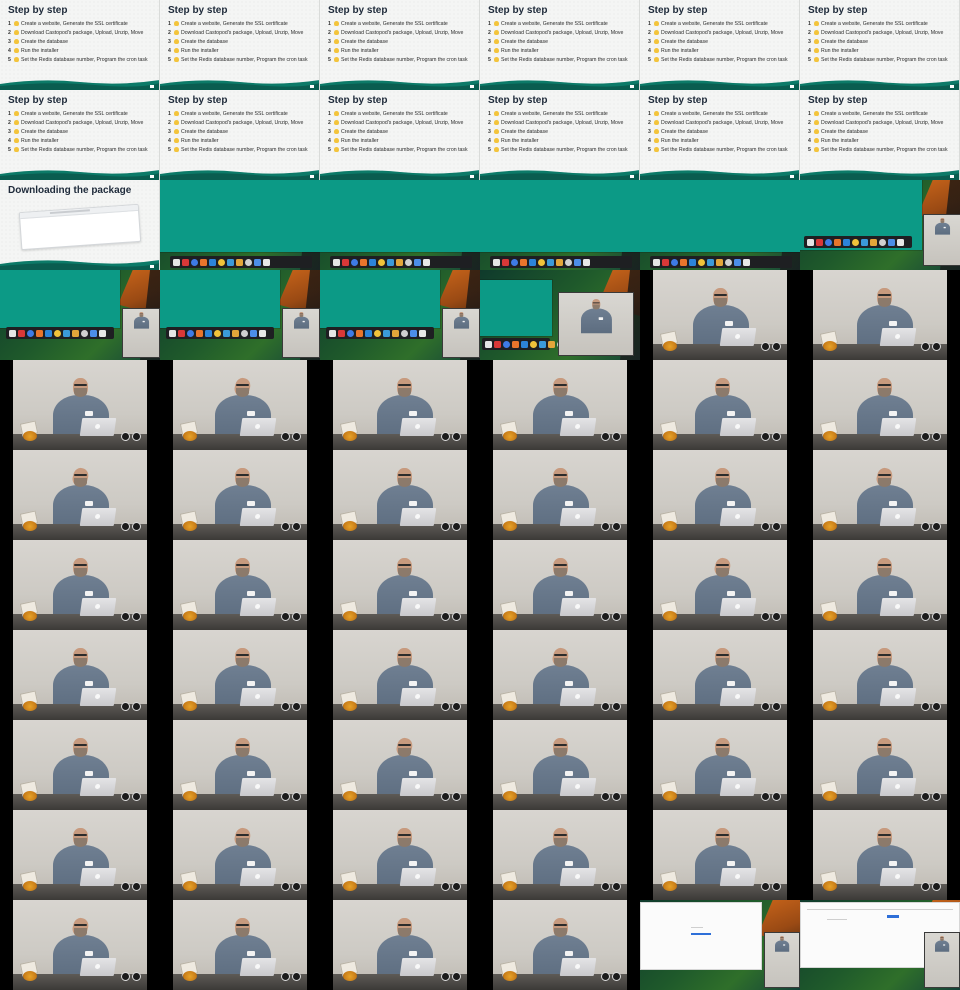  Describe the element at coordinates (258, 607) in the screenshot. I see `laptop` at that location.